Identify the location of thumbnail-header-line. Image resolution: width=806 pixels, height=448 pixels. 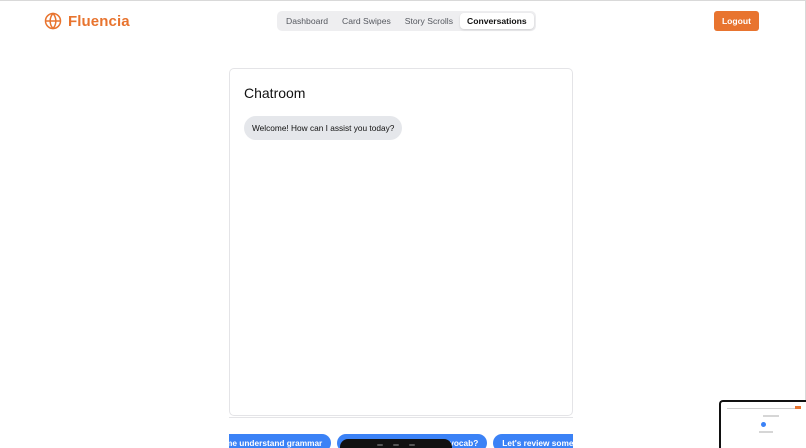
(764, 408).